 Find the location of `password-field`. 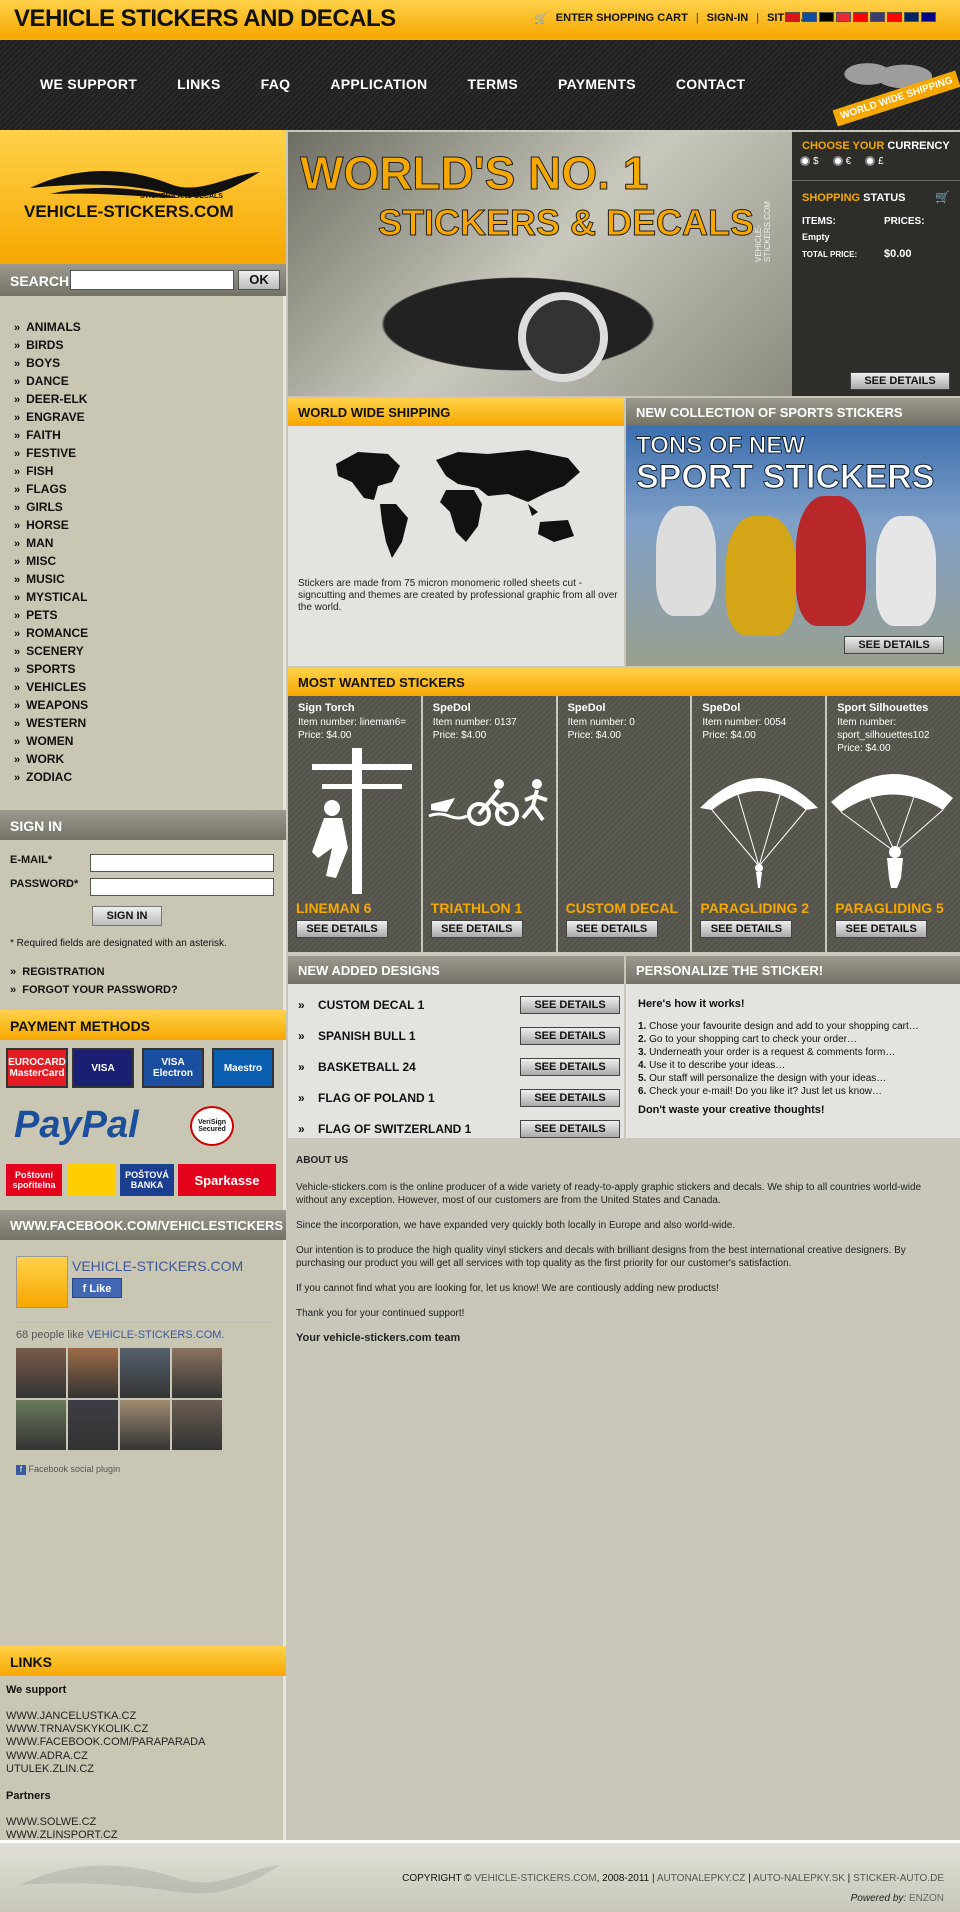

password-field is located at coordinates (182, 887).